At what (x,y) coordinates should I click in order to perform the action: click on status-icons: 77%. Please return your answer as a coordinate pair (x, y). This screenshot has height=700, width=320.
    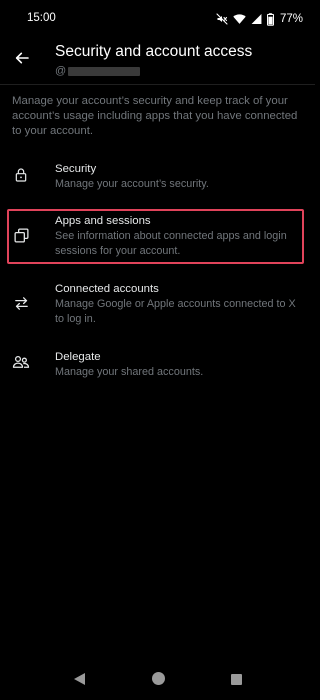
    Looking at the image, I should click on (259, 19).